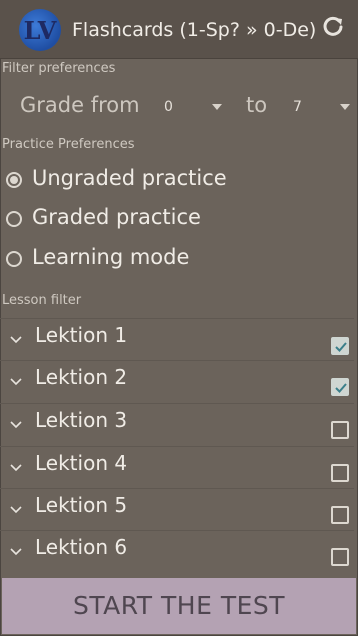 The width and height of the screenshot is (358, 636). I want to click on lesson-row: Lektion 4, so click(177, 467).